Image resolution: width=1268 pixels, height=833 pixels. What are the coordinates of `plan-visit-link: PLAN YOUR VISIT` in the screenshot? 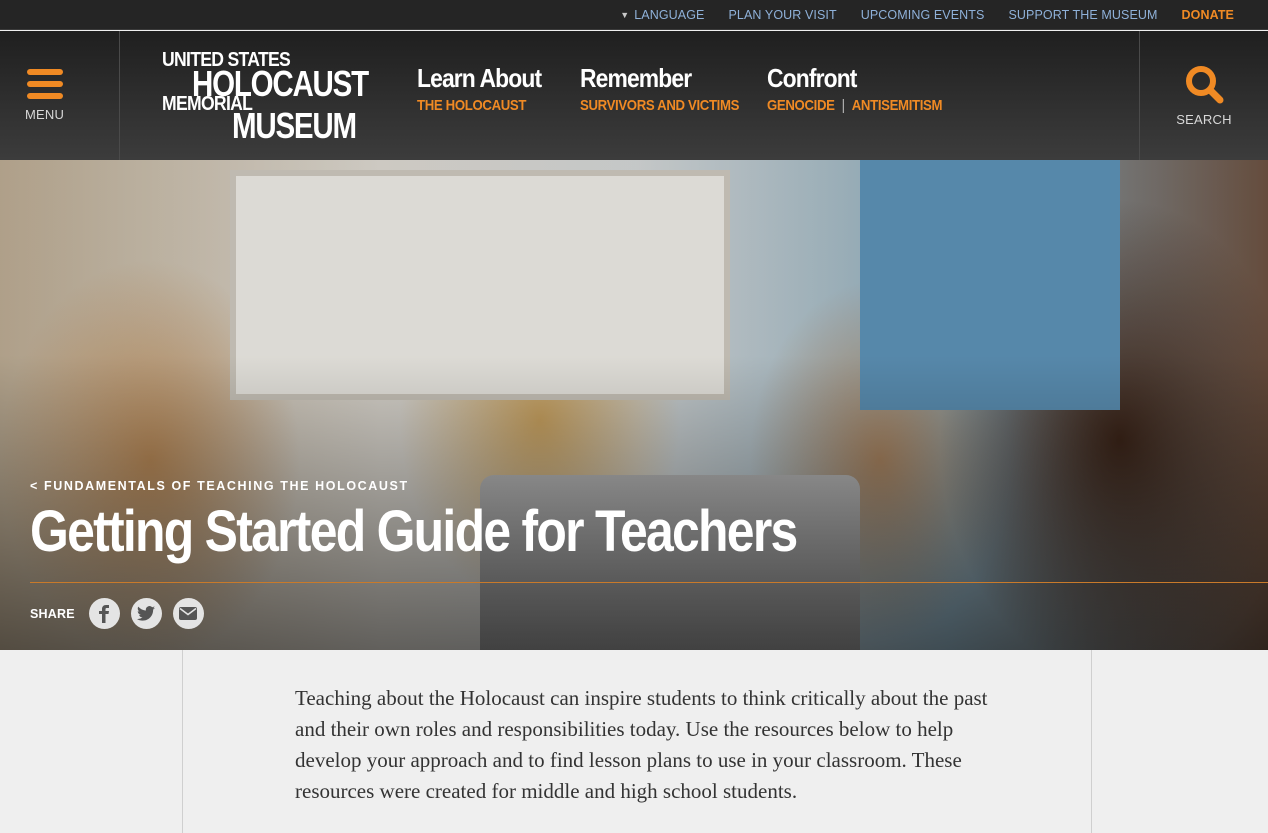 It's located at (782, 15).